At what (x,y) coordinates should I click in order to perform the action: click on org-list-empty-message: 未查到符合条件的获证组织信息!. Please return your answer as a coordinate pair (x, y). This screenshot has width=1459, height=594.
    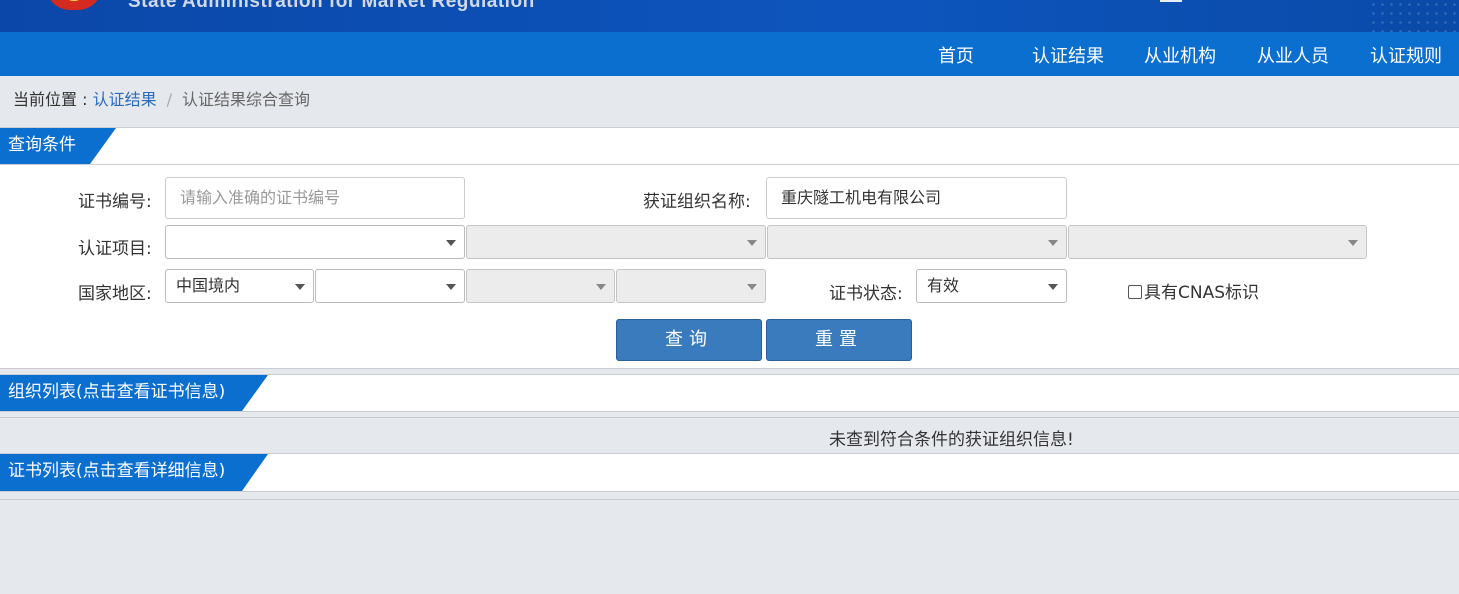
    Looking at the image, I should click on (951, 440).